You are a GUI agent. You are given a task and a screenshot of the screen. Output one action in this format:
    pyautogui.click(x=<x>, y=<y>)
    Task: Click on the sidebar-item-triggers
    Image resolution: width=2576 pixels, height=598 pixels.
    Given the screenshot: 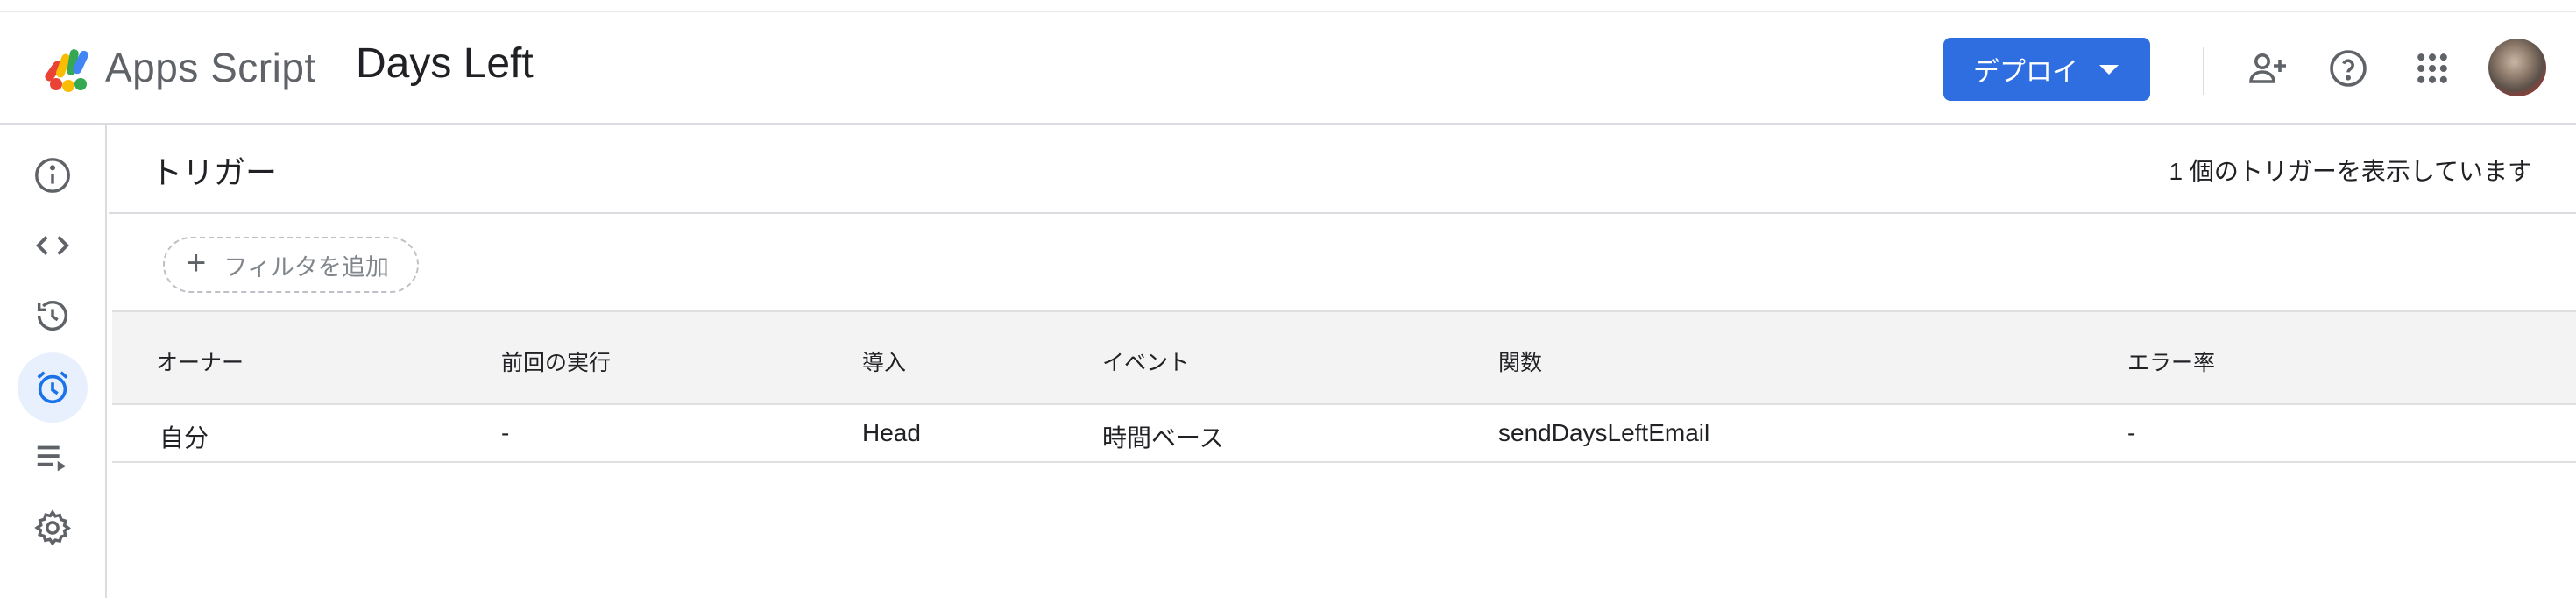 What is the action you would take?
    pyautogui.click(x=53, y=387)
    